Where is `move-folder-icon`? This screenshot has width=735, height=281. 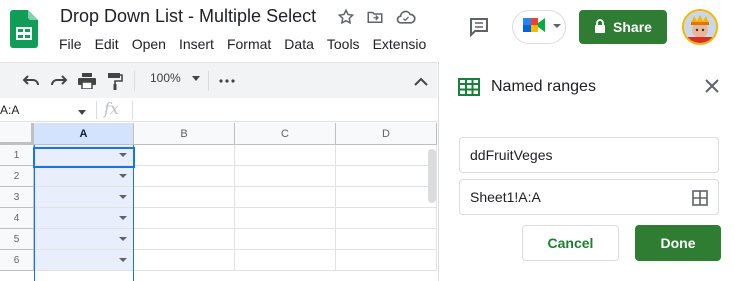
move-folder-icon is located at coordinates (375, 17).